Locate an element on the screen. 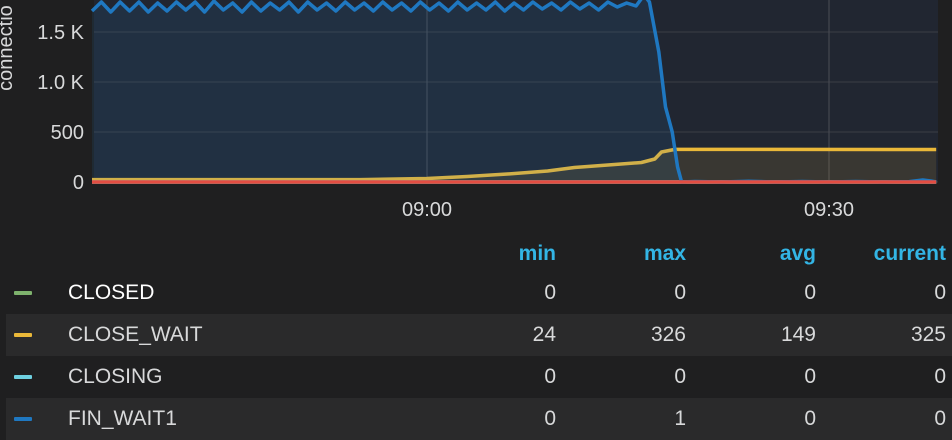 The height and width of the screenshot is (440, 952). legend-header-row: min max avg current is located at coordinates (479, 254).